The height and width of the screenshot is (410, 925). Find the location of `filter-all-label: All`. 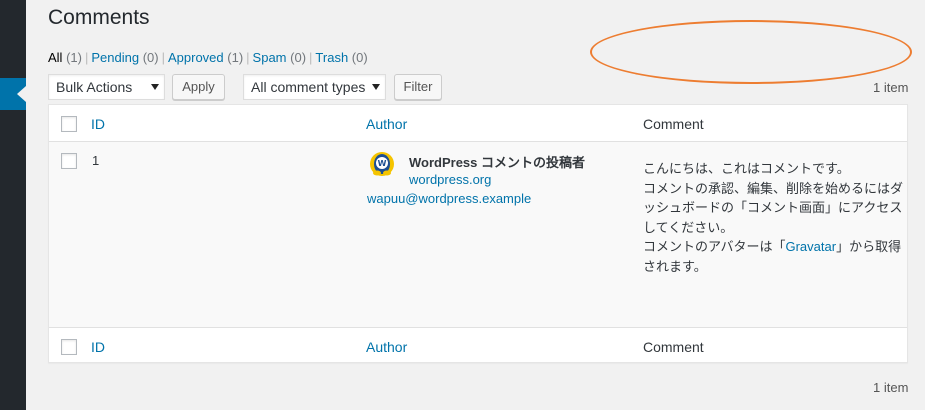

filter-all-label: All is located at coordinates (55, 57).